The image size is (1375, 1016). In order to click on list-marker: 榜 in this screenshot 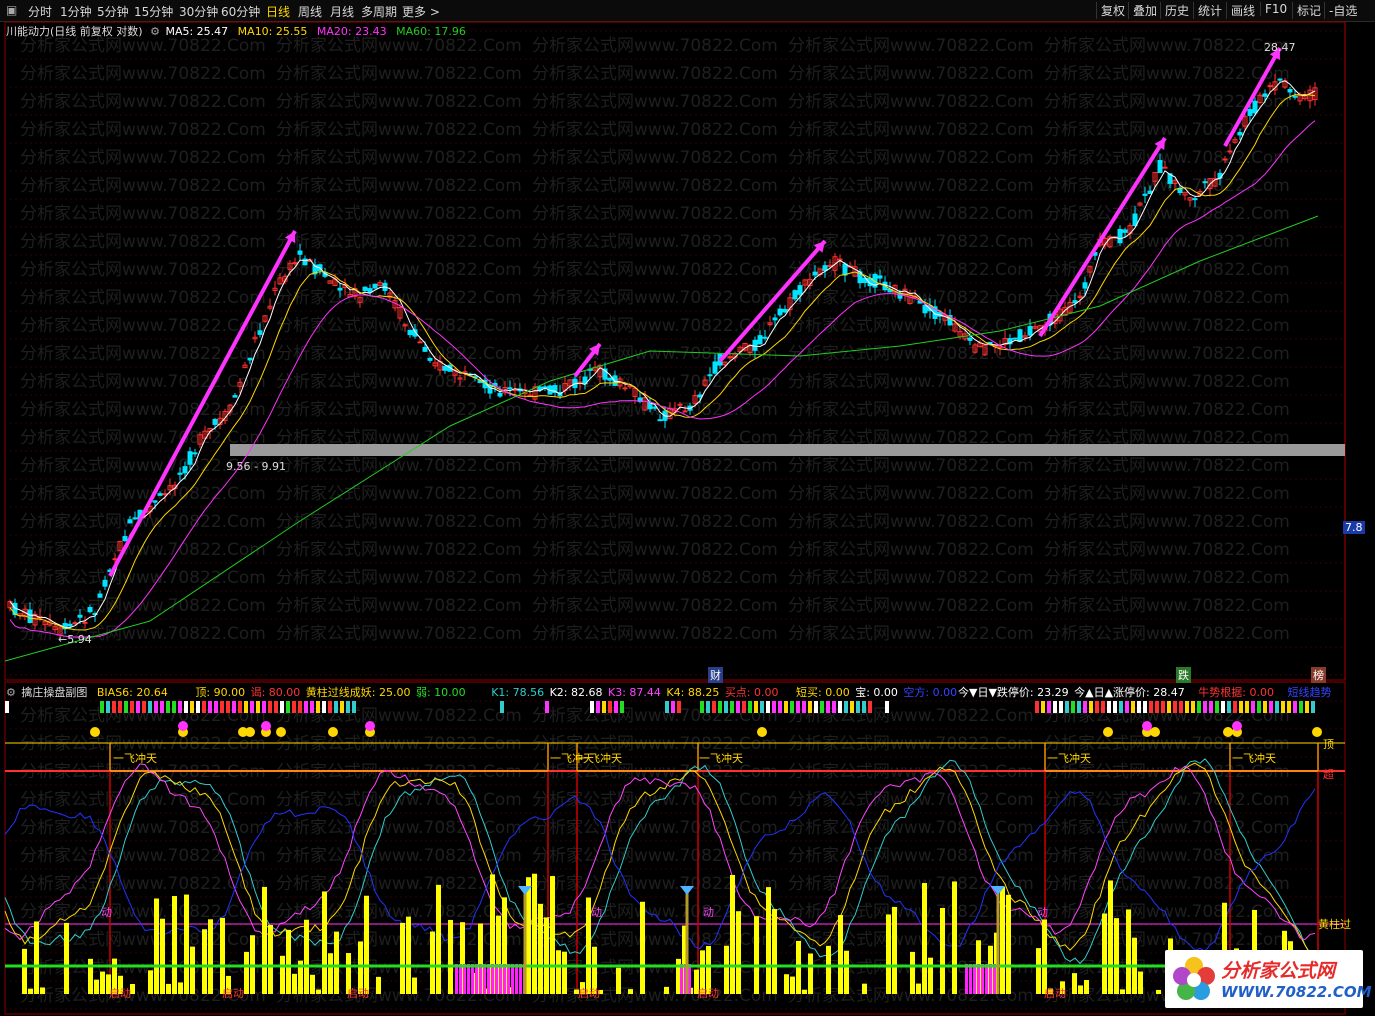, I will do `click(1318, 675)`.